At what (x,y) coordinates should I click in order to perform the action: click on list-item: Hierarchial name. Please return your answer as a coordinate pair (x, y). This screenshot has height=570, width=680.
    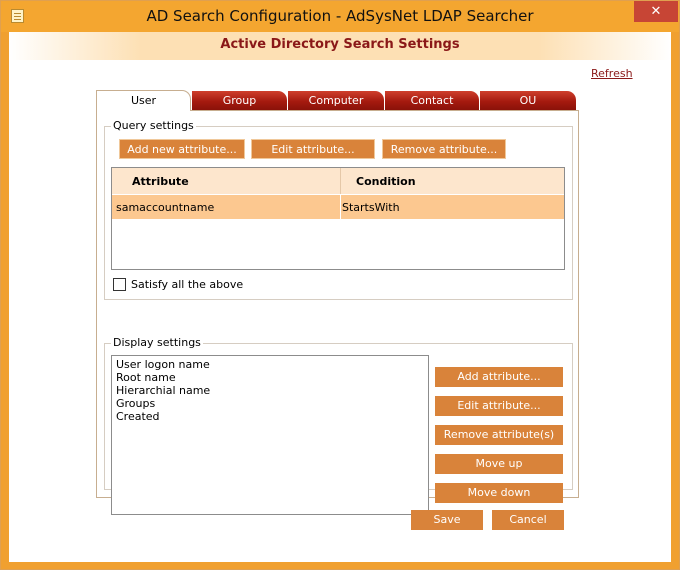
    Looking at the image, I should click on (163, 390).